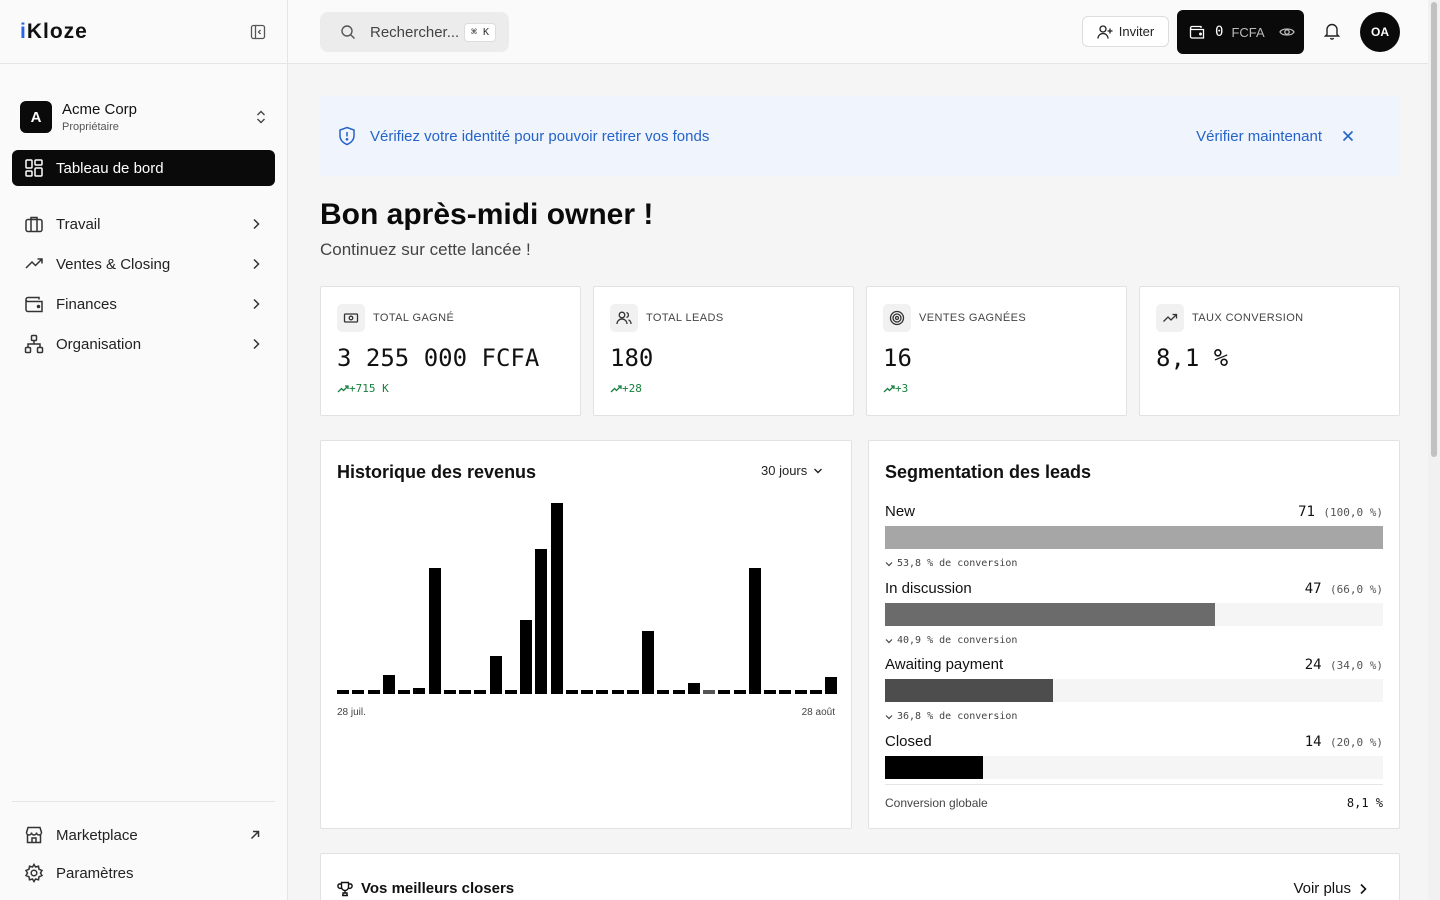 The image size is (1440, 900). I want to click on sidebar-item-label: Tableau de bord, so click(110, 168).